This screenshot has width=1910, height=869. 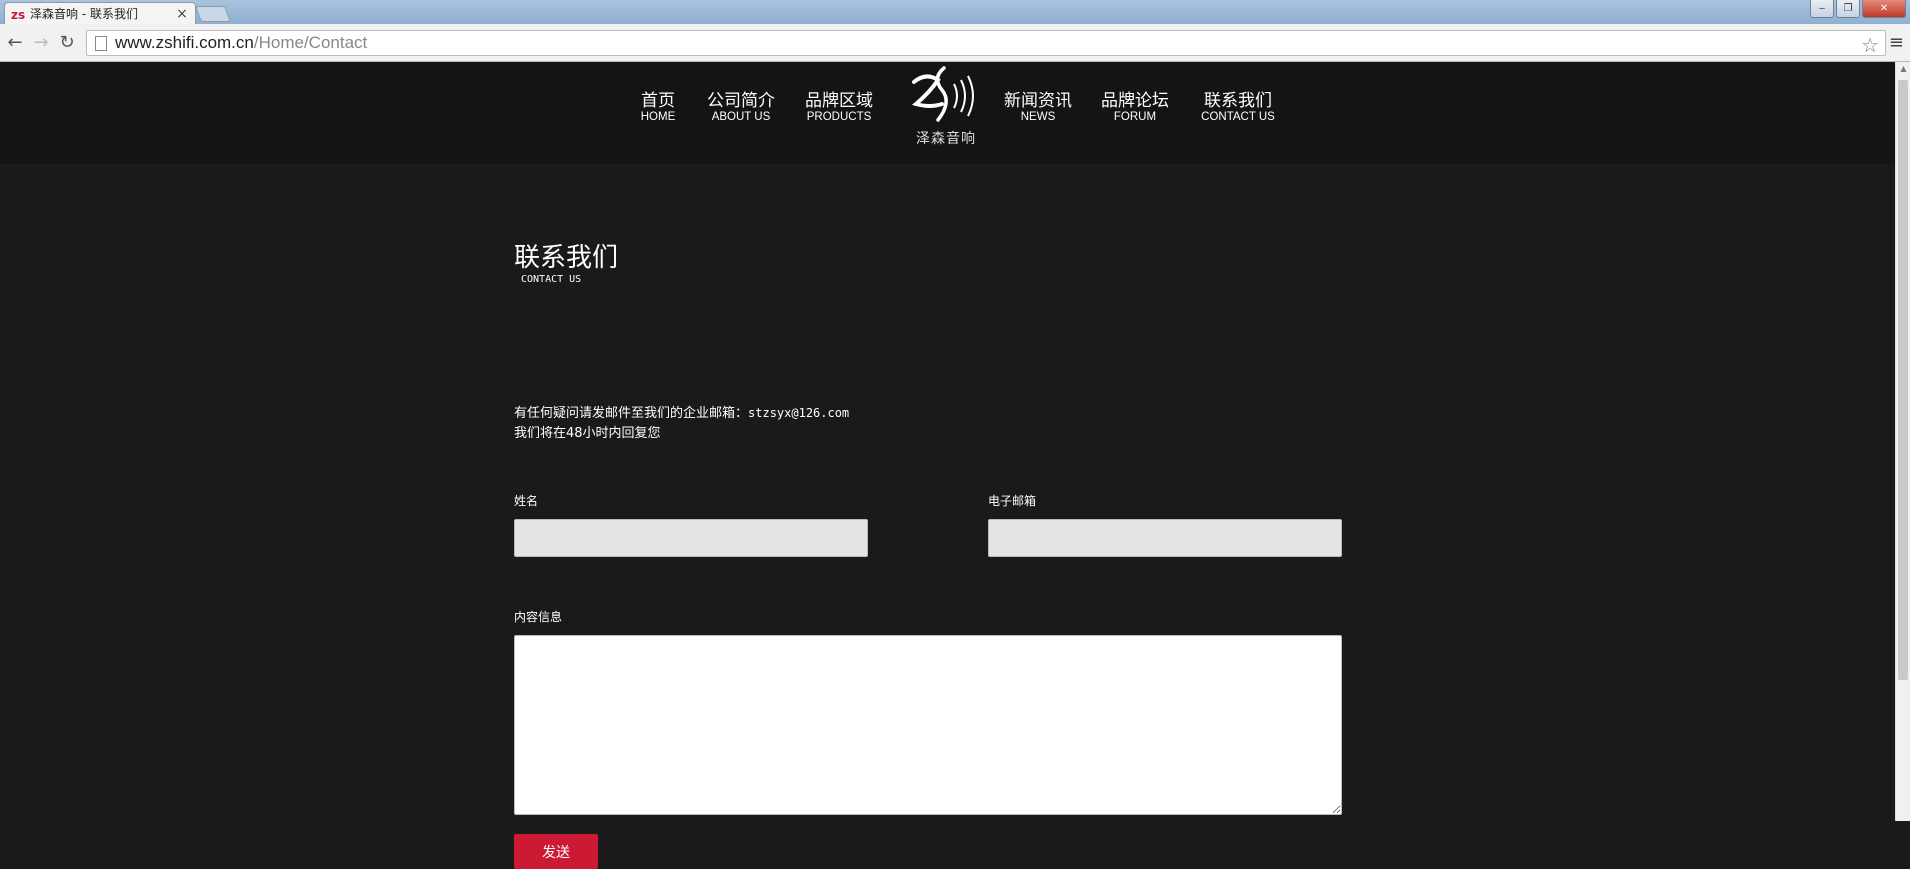 What do you see at coordinates (658, 117) in the screenshot?
I see `nav-label-en: HOME` at bounding box center [658, 117].